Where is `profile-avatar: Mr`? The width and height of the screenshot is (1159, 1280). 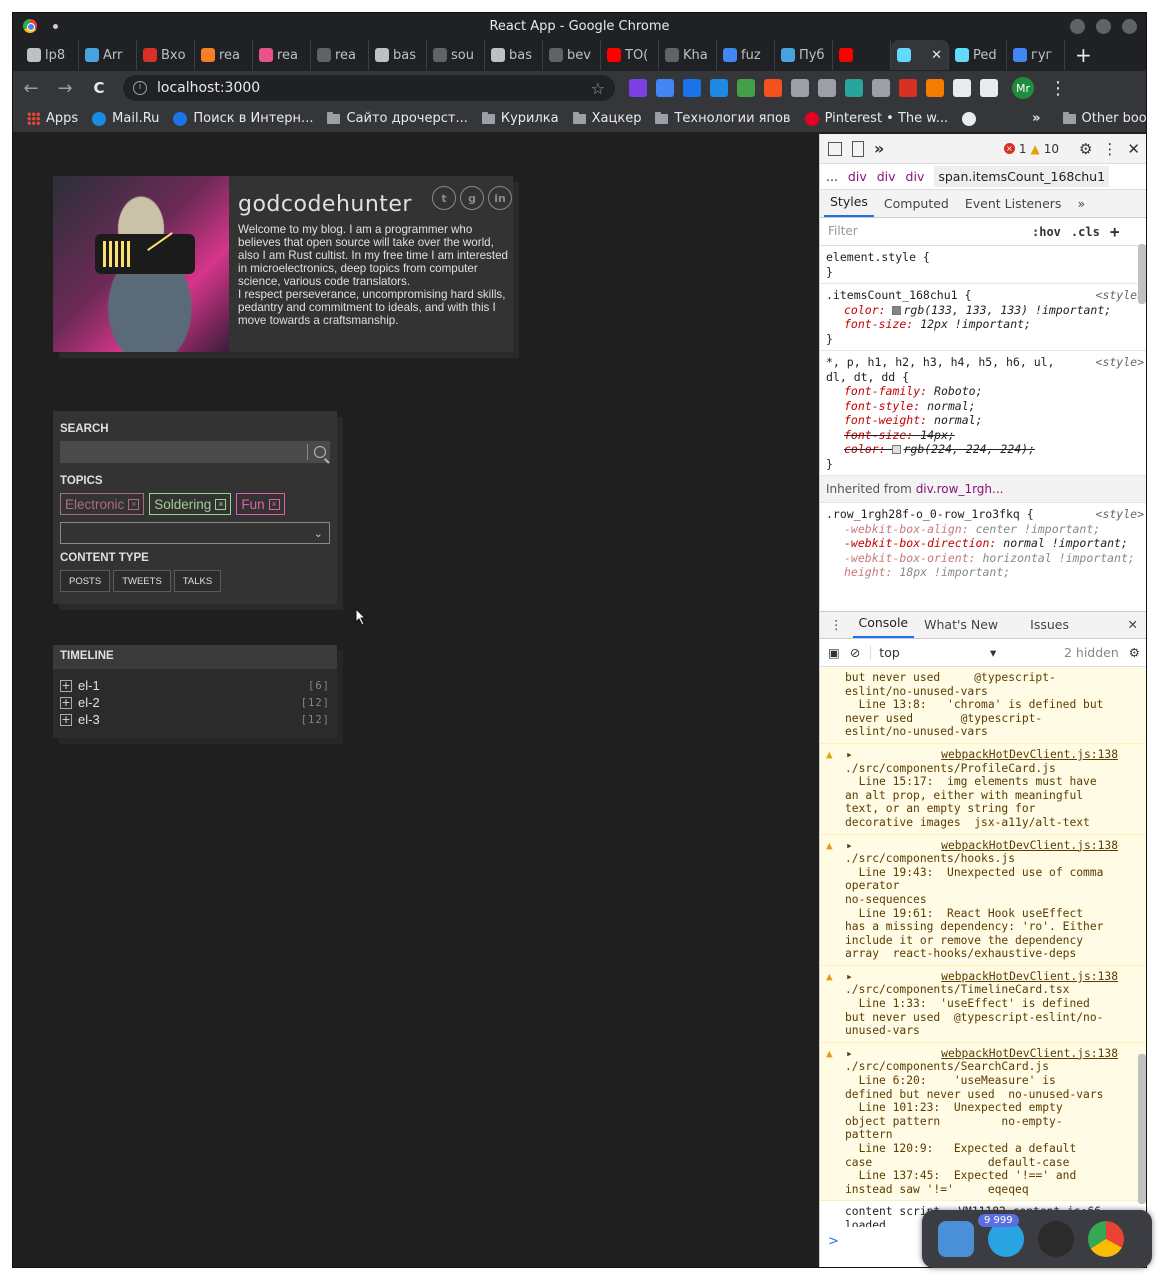
profile-avatar: Mr is located at coordinates (1023, 88).